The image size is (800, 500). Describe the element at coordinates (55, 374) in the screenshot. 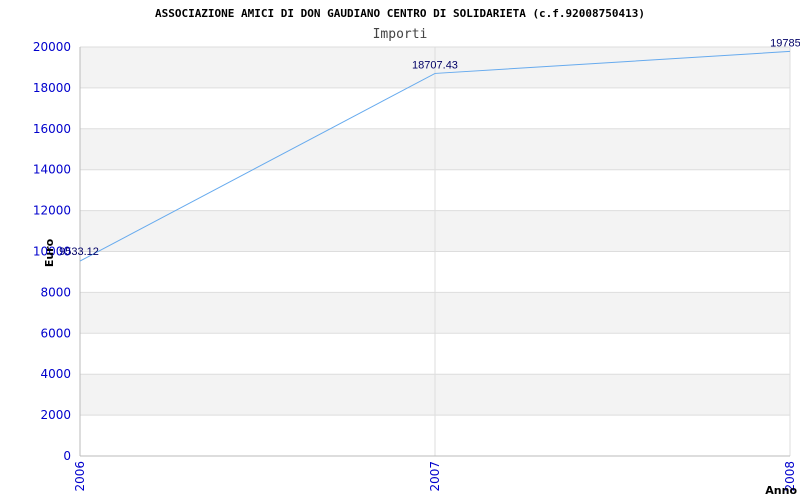

I see `y-tick-label: 4000` at that location.